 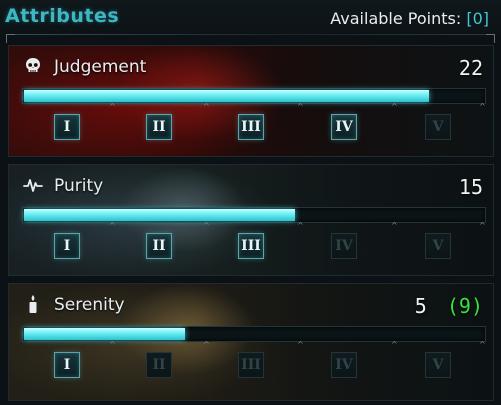 I want to click on header-corner-right, so click(x=490, y=38).